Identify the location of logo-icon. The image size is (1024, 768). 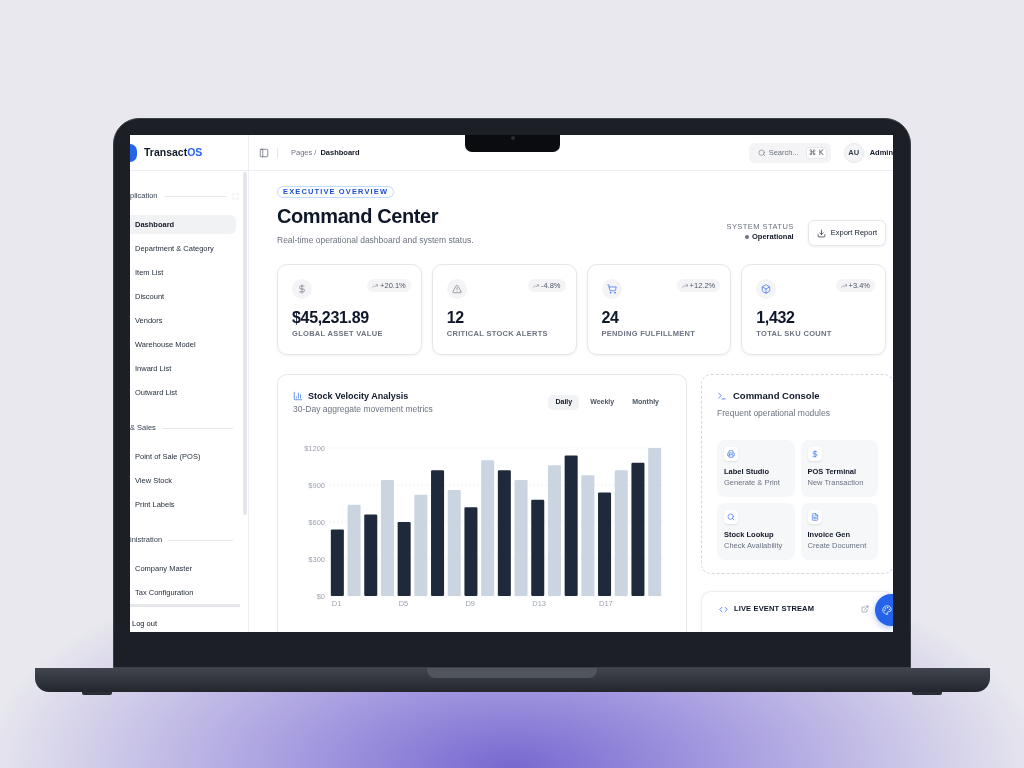
(133, 152).